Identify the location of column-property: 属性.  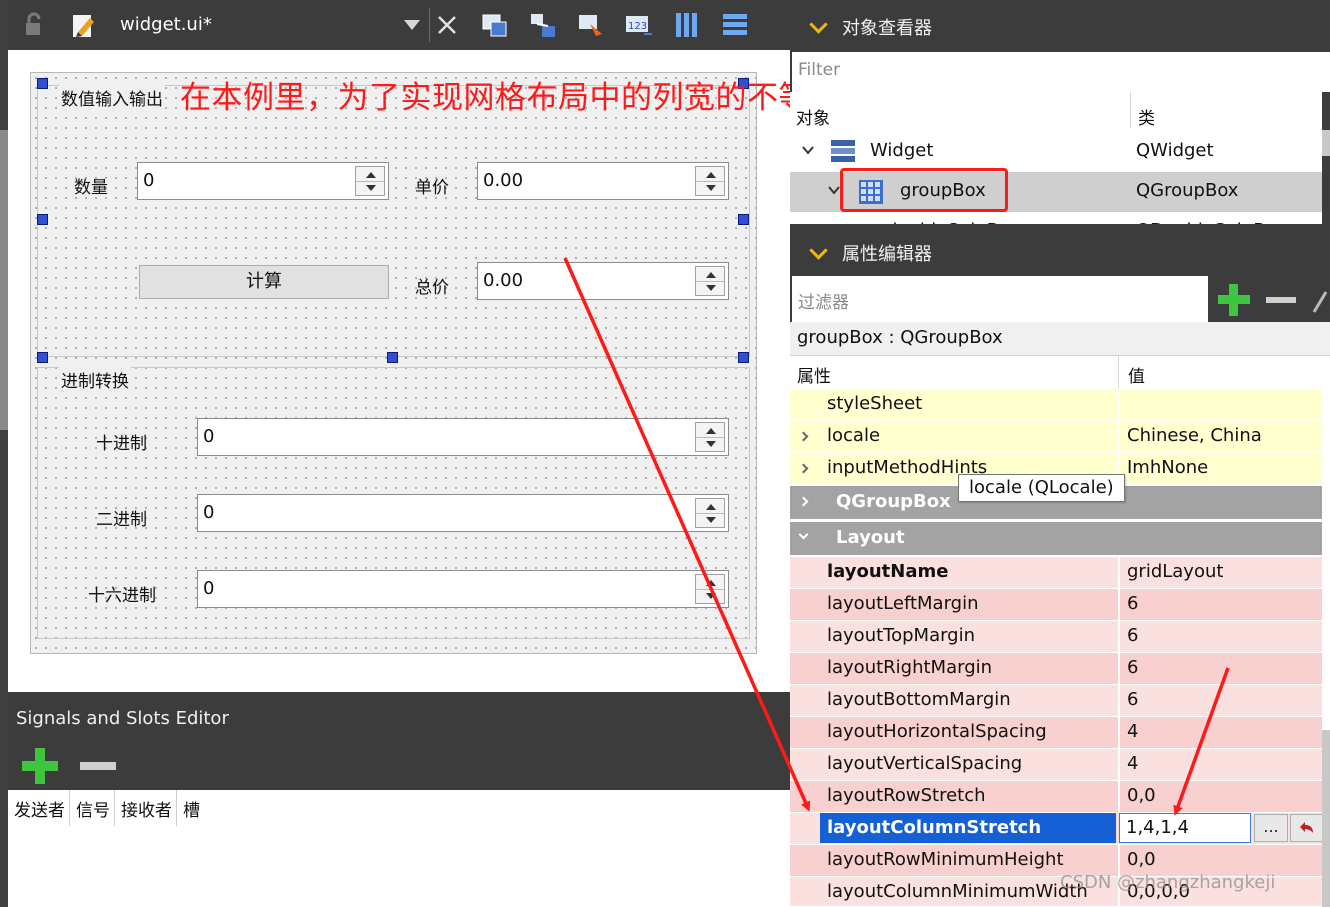
(814, 374).